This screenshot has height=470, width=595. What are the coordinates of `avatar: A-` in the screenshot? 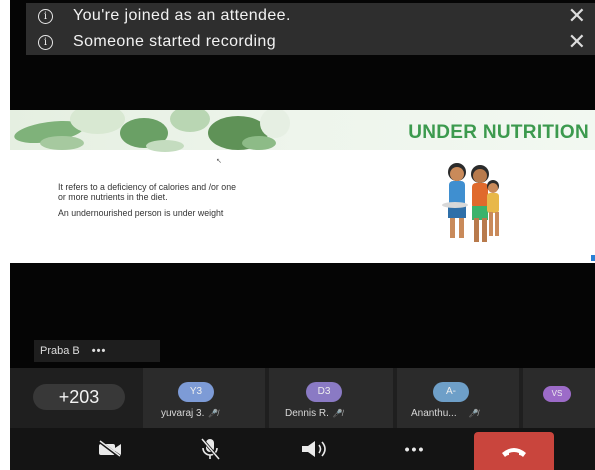 It's located at (451, 392).